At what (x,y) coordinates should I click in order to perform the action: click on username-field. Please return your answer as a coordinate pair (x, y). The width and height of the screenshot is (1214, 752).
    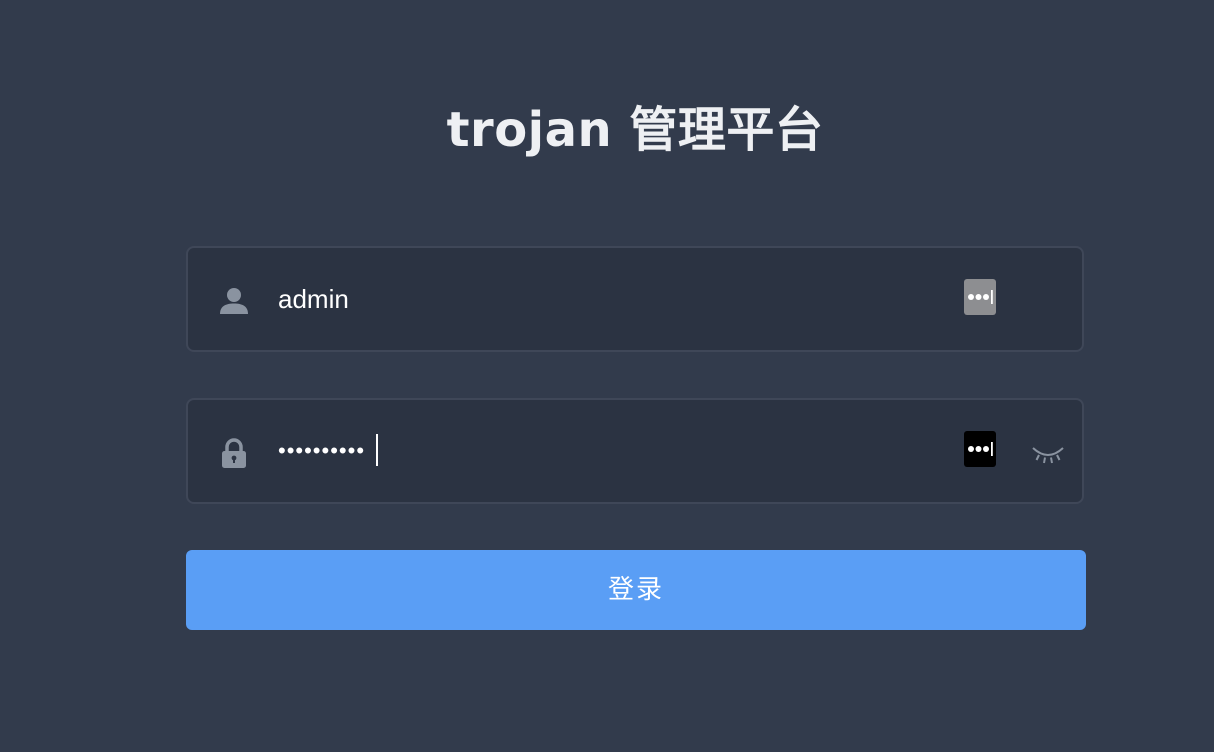
    Looking at the image, I should click on (635, 299).